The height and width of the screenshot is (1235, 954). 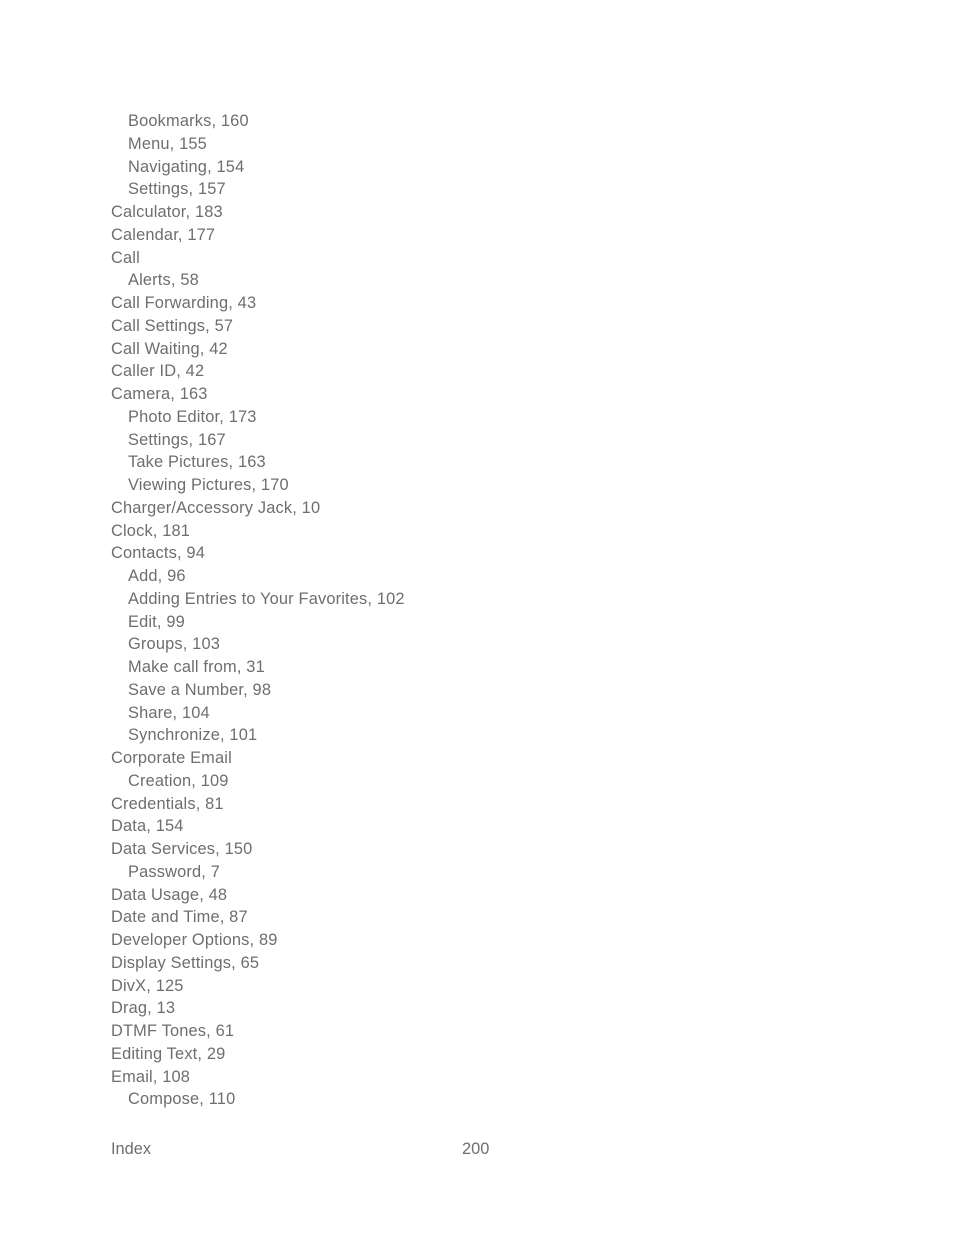 What do you see at coordinates (169, 348) in the screenshot?
I see `index-entry: Call Waiting, 42` at bounding box center [169, 348].